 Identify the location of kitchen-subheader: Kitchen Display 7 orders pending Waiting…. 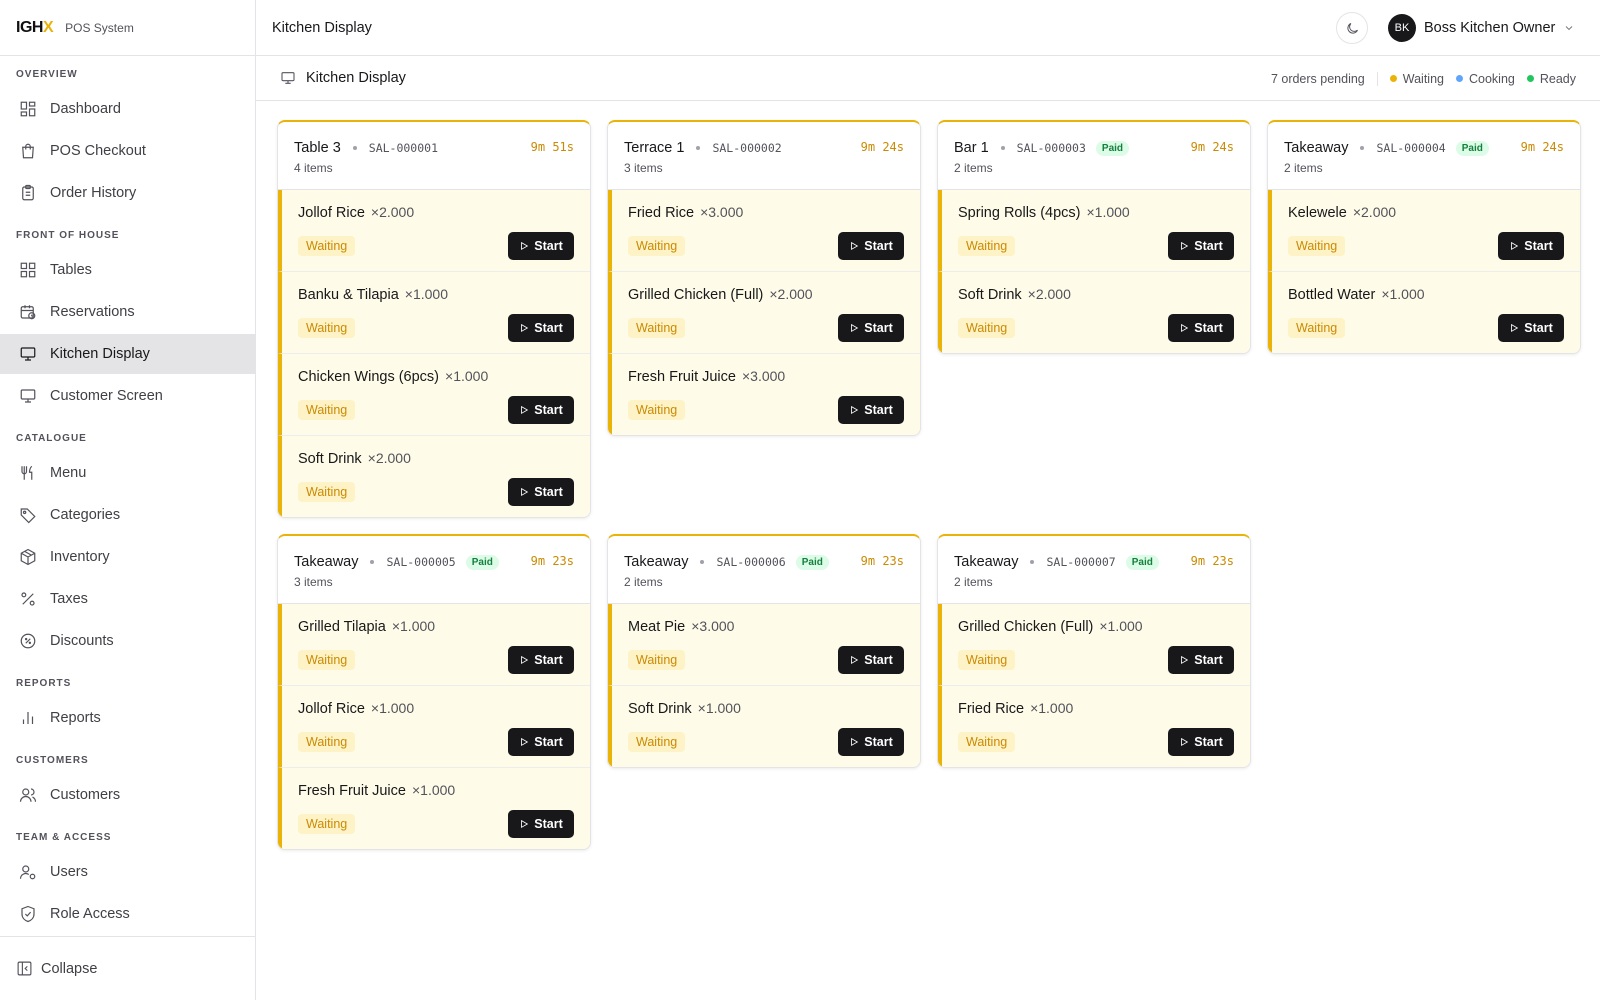
(928, 78).